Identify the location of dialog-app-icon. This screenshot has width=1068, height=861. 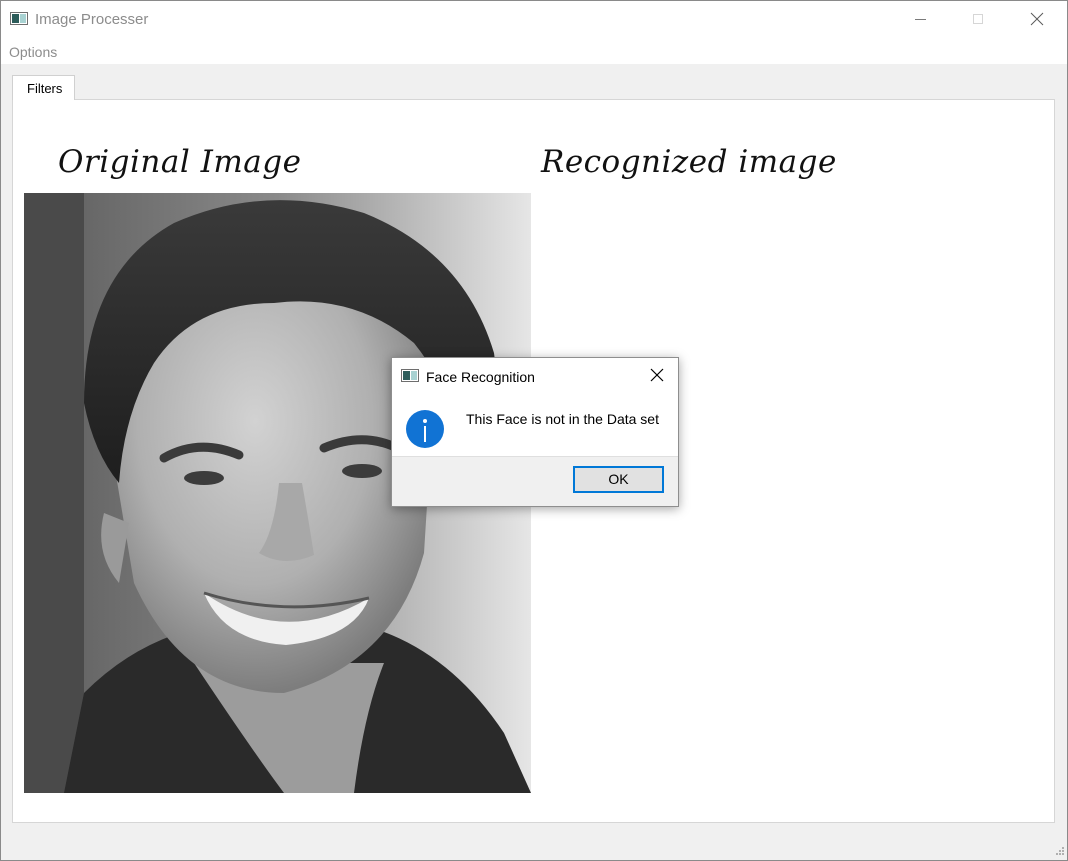
(410, 375).